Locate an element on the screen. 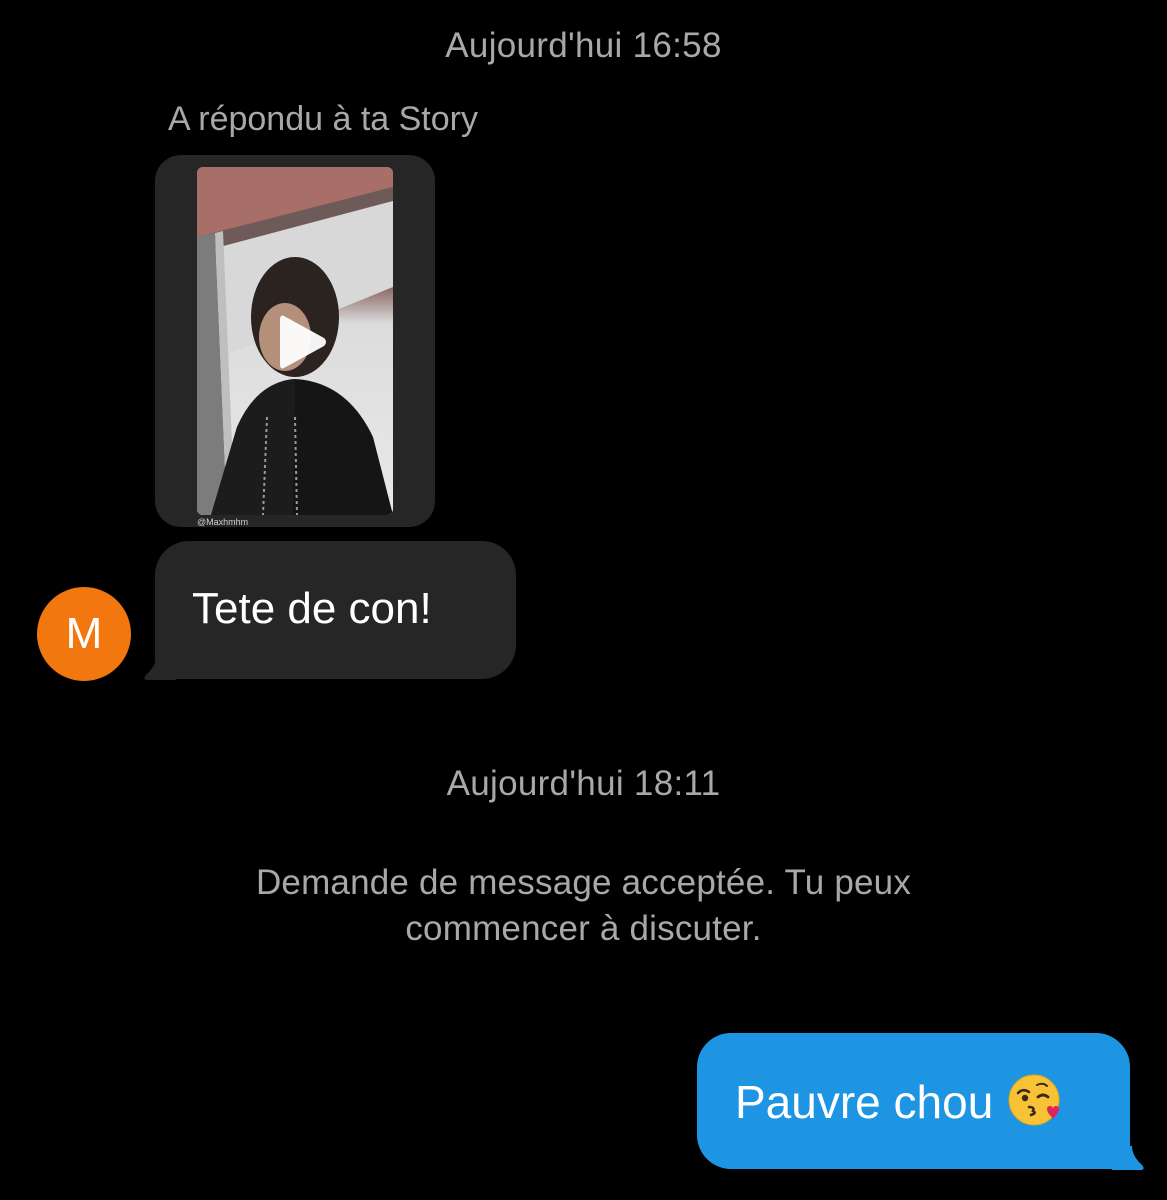 The image size is (1167, 1200). timestamp-label: Aujourd'hui 18:11 is located at coordinates (583, 783).